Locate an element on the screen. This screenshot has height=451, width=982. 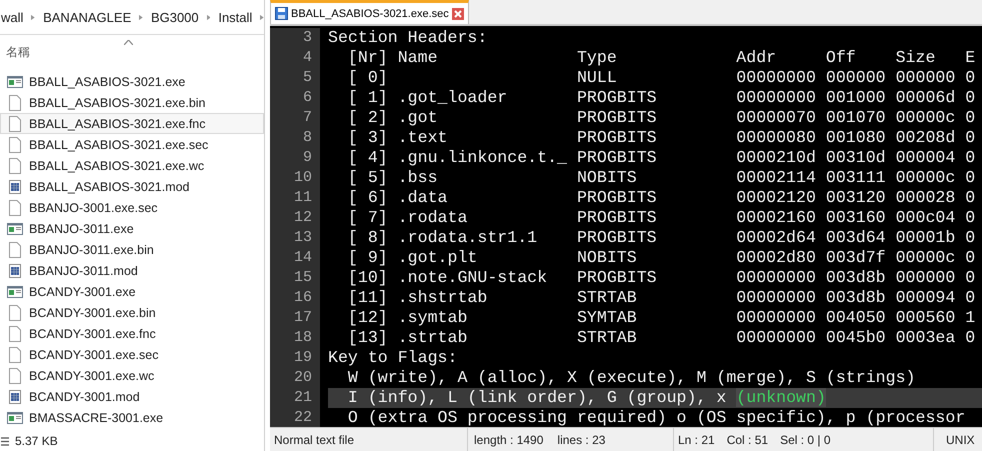
line-number: 7 is located at coordinates (295, 118).